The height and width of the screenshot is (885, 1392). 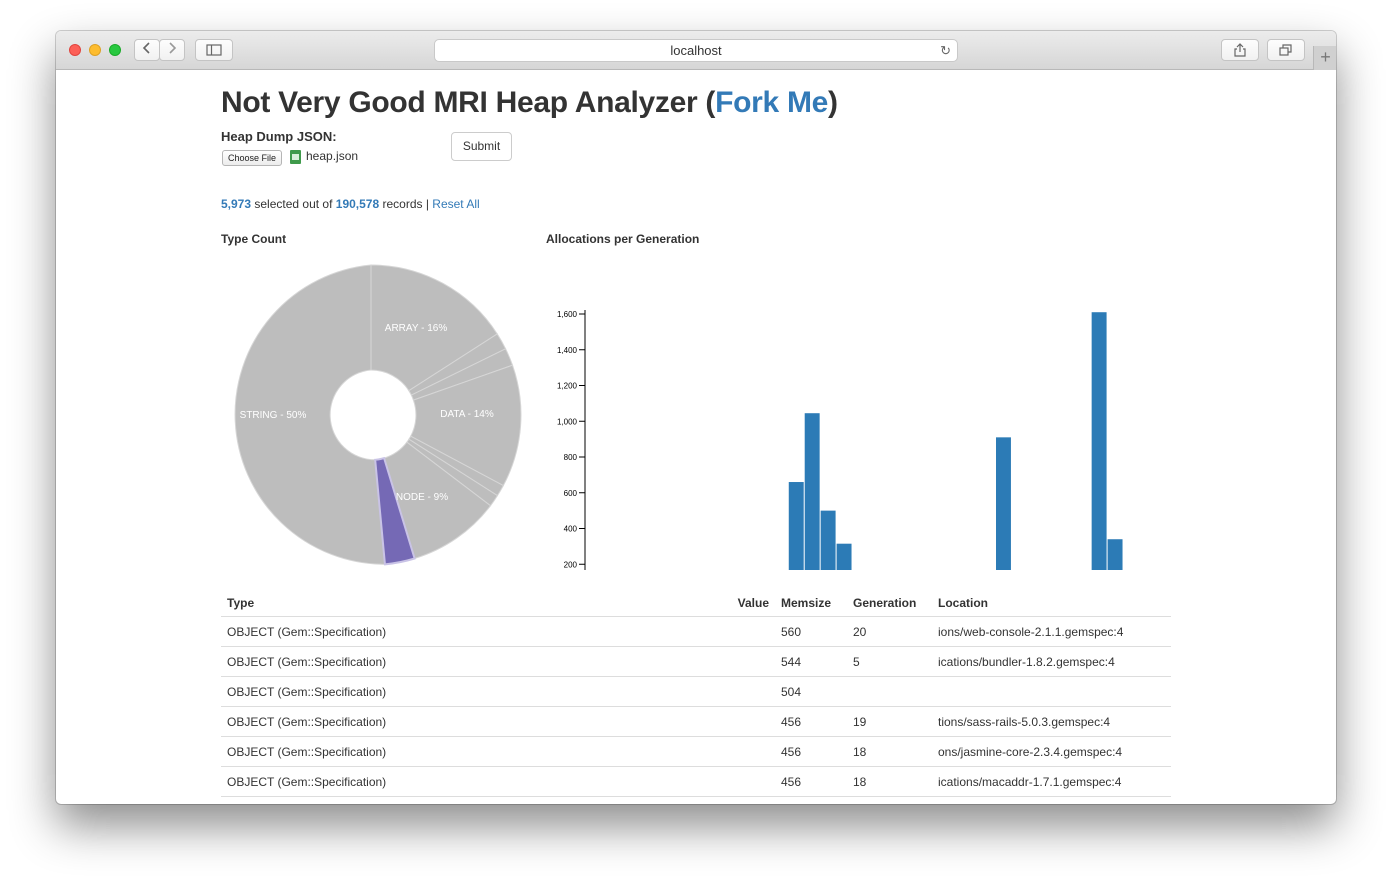 I want to click on choose-file-button: Choose File, so click(x=252, y=158).